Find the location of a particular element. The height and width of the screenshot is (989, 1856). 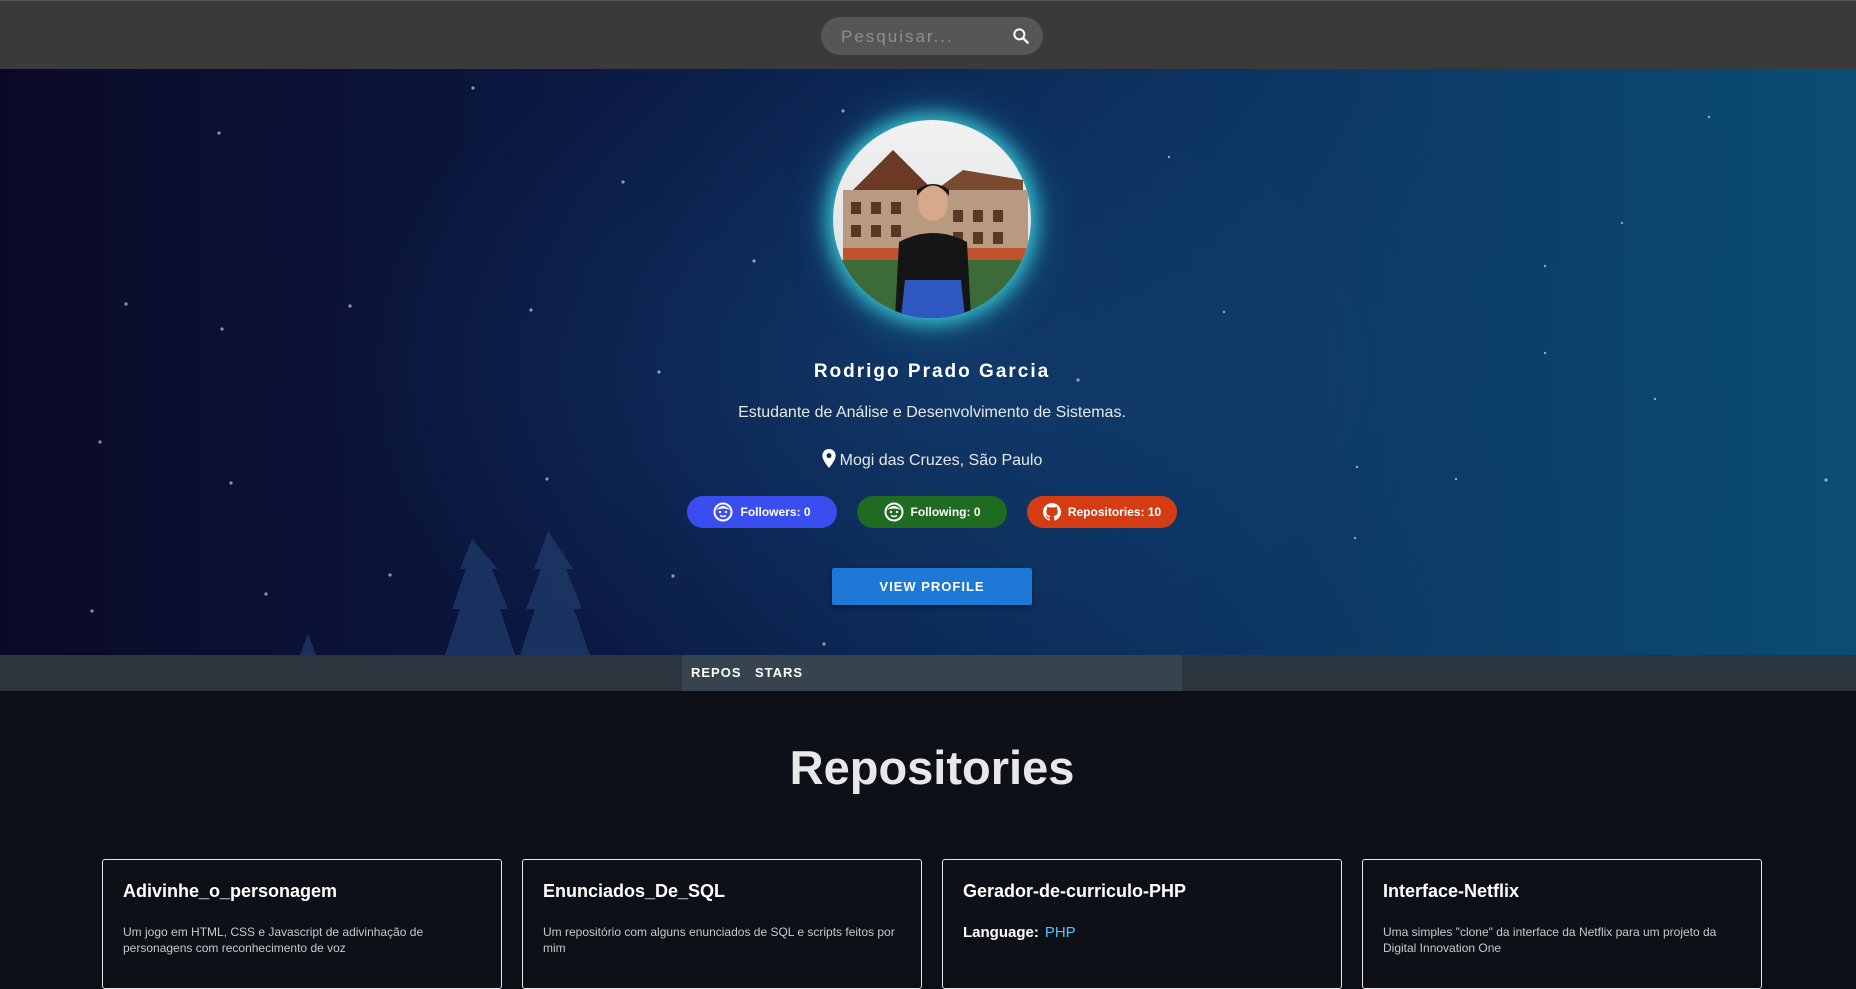

repo-language: Language: PHP is located at coordinates (1019, 932).